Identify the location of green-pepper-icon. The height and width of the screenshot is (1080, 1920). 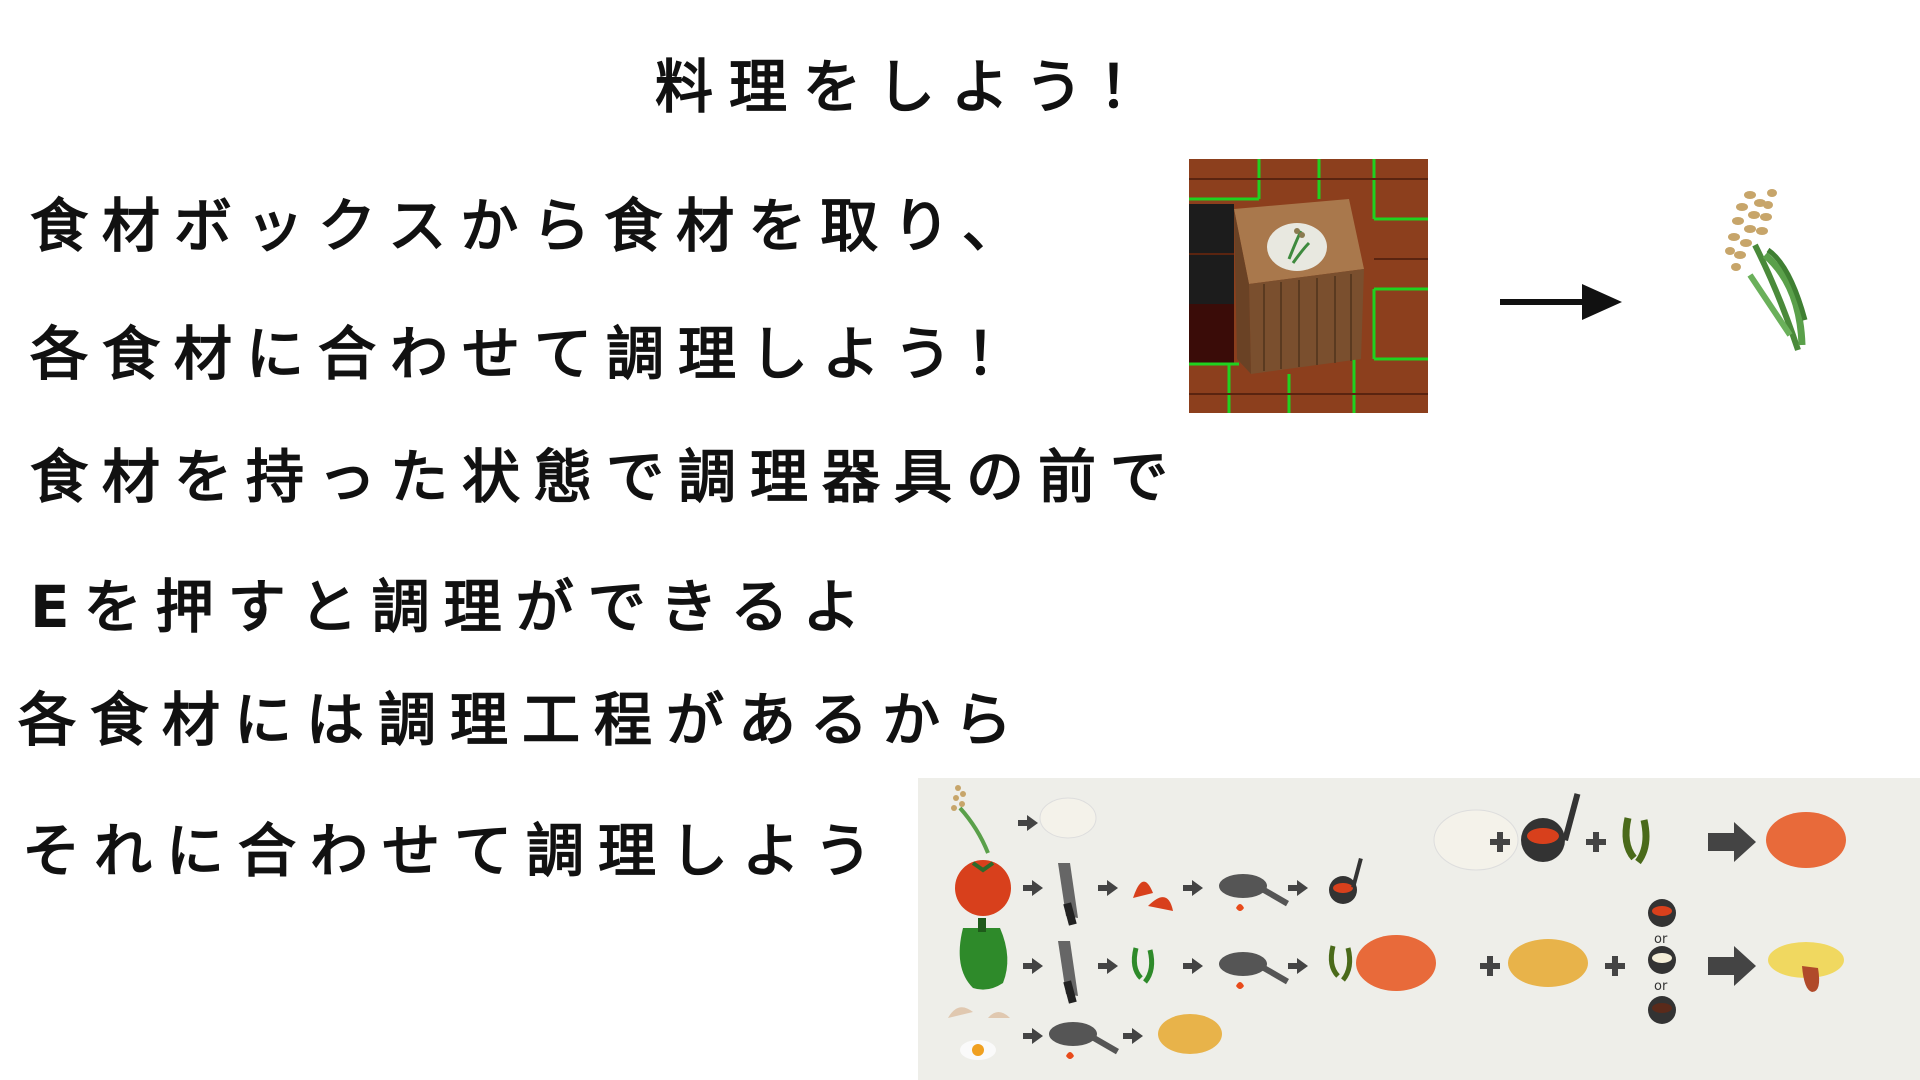
(983, 954).